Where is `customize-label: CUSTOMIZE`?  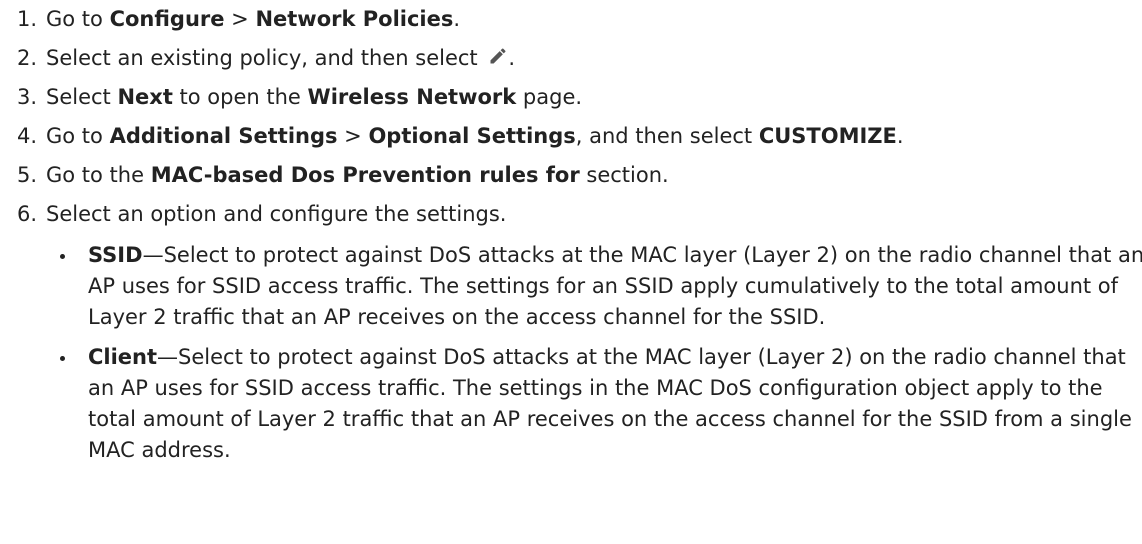 customize-label: CUSTOMIZE is located at coordinates (827, 136).